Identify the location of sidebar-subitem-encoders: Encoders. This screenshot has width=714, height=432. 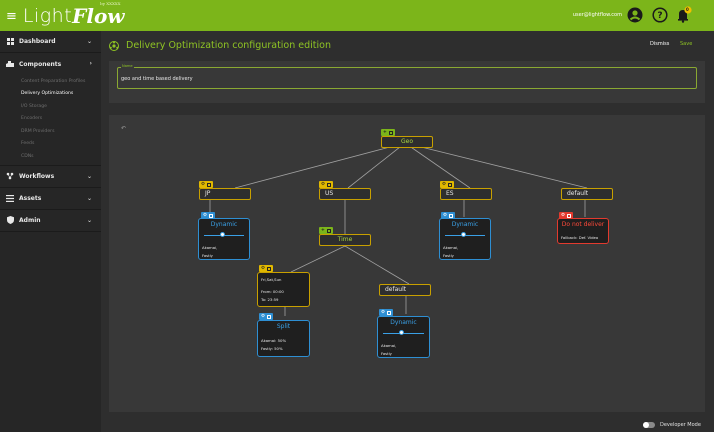
(50, 119).